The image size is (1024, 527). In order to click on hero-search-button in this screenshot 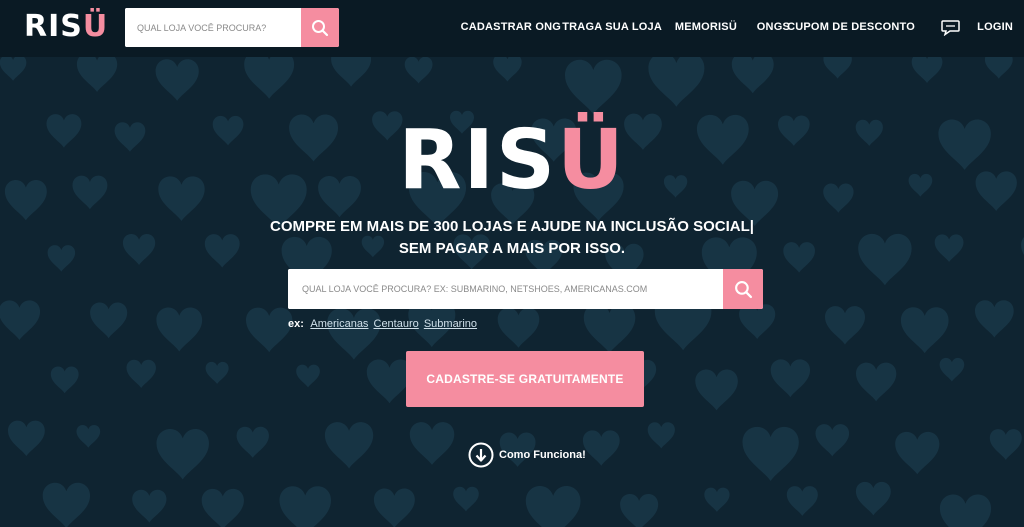, I will do `click(743, 289)`.